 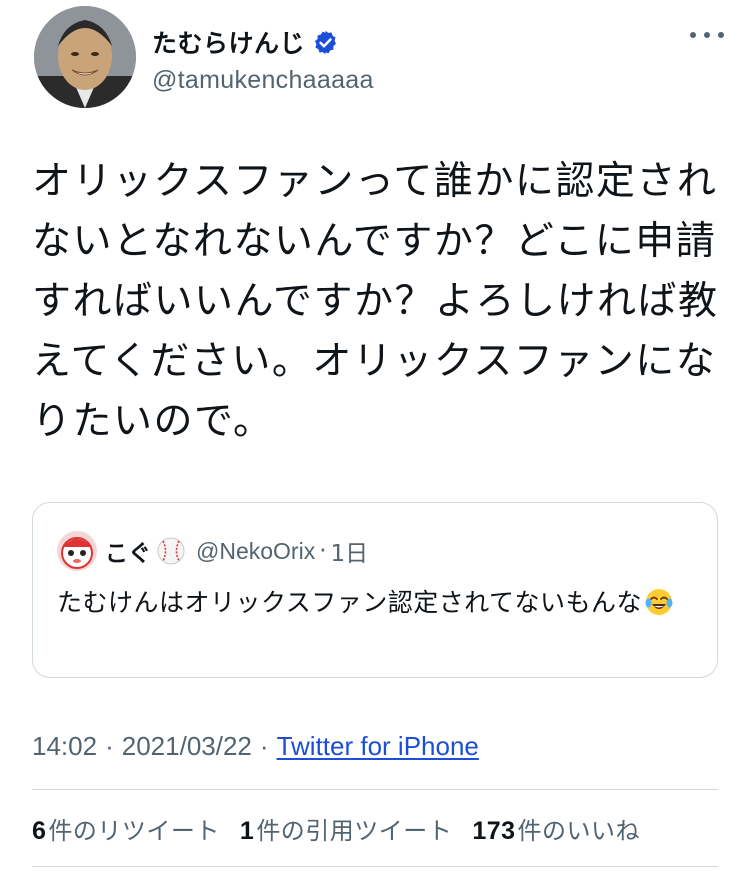 What do you see at coordinates (378, 746) in the screenshot?
I see `source-link: Twitter for iPhone` at bounding box center [378, 746].